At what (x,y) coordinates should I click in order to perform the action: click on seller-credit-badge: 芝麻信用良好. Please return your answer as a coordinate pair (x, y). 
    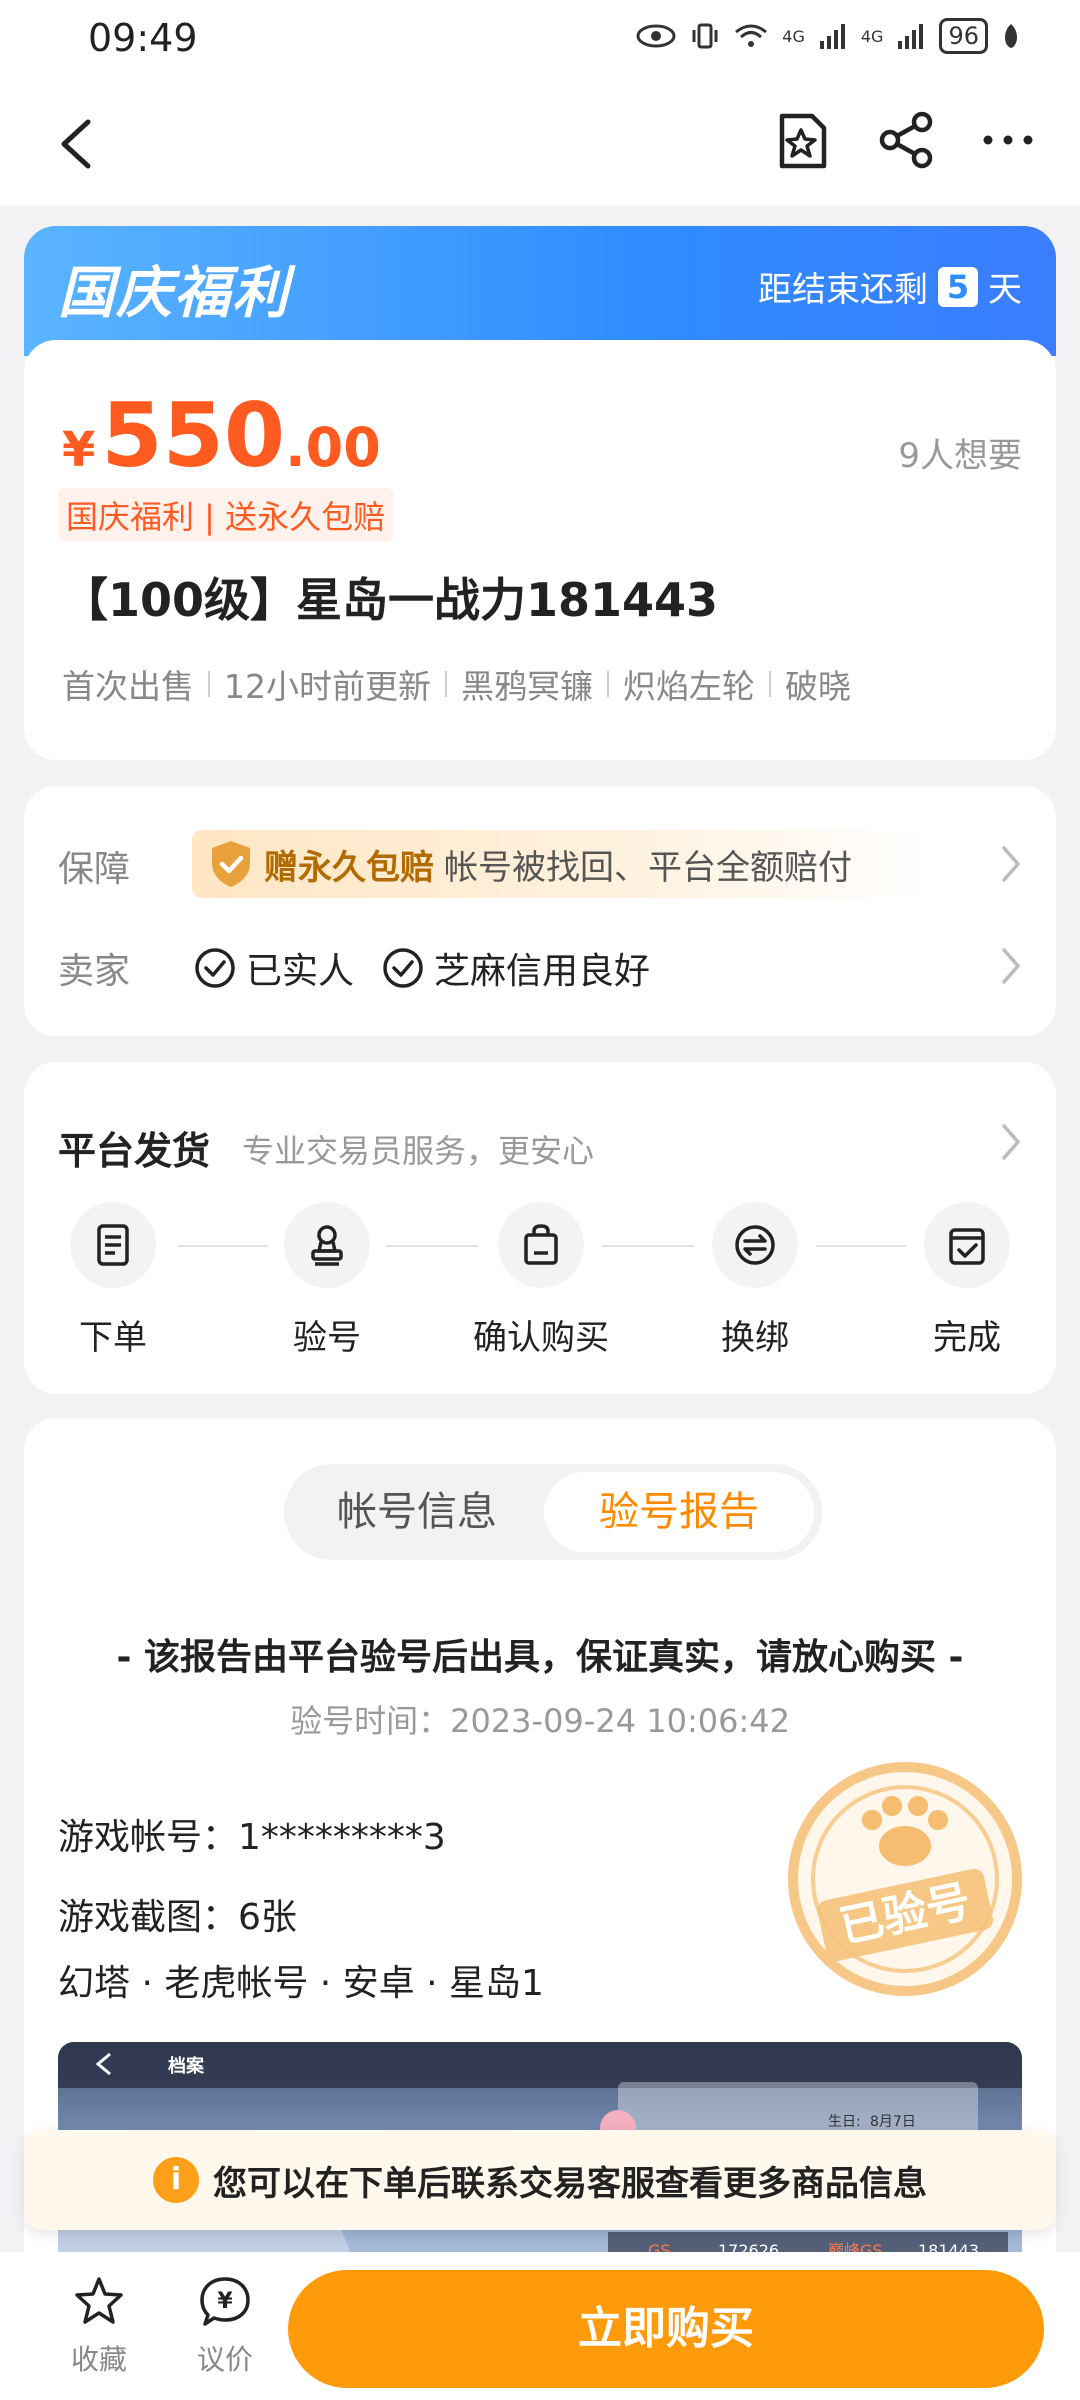
    Looking at the image, I should click on (516, 968).